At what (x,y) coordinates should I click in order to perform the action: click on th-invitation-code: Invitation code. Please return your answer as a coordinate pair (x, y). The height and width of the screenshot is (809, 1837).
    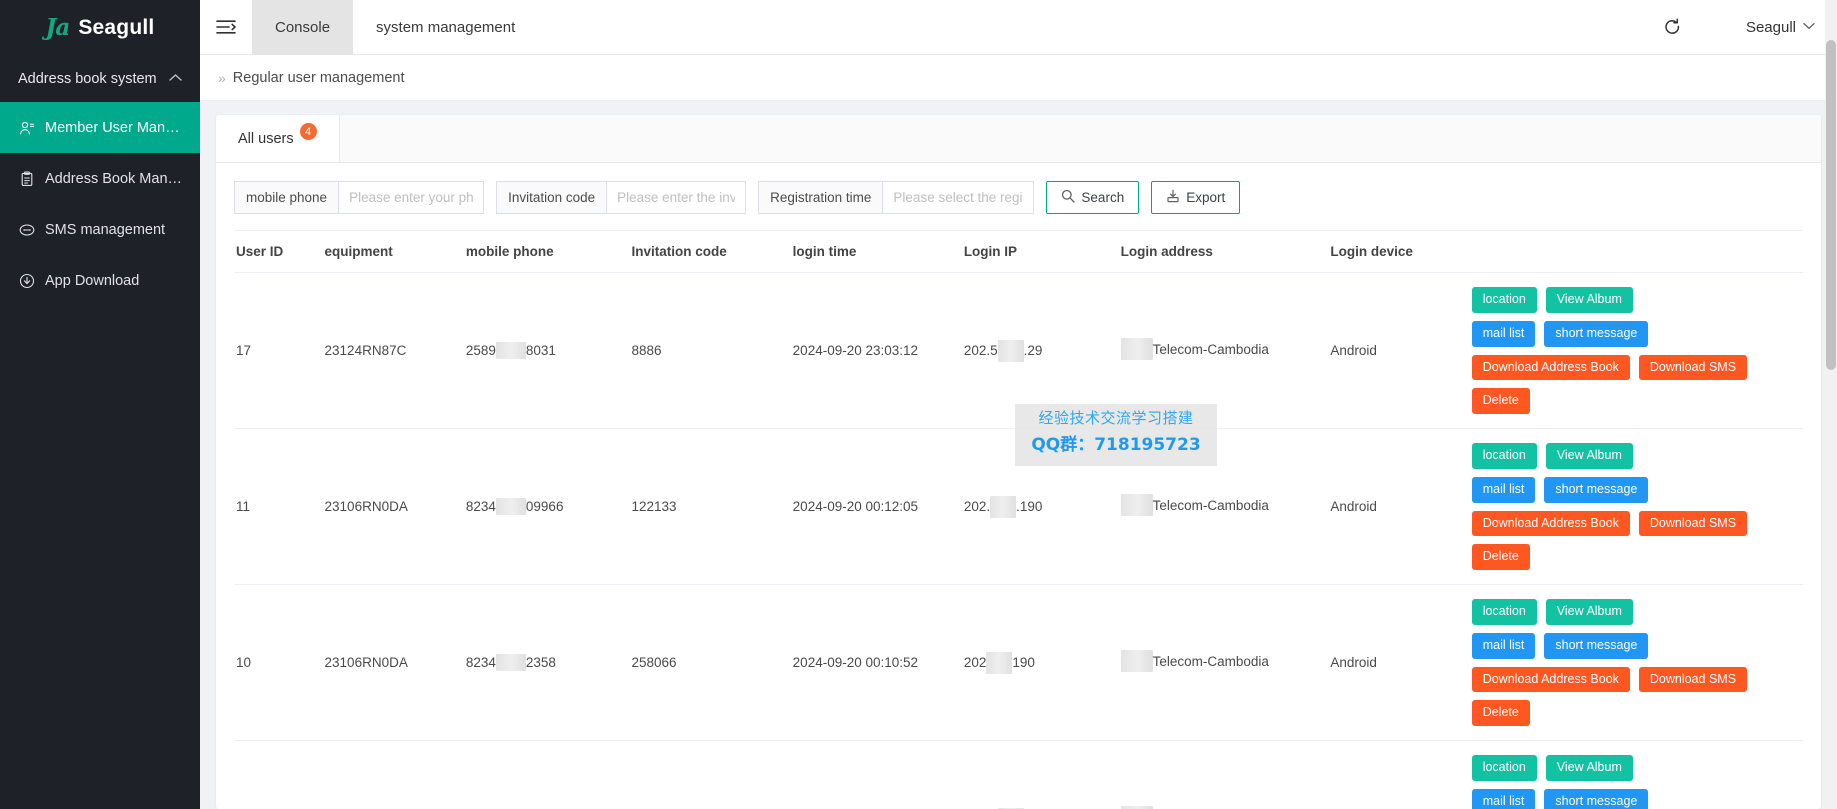
    Looking at the image, I should click on (712, 251).